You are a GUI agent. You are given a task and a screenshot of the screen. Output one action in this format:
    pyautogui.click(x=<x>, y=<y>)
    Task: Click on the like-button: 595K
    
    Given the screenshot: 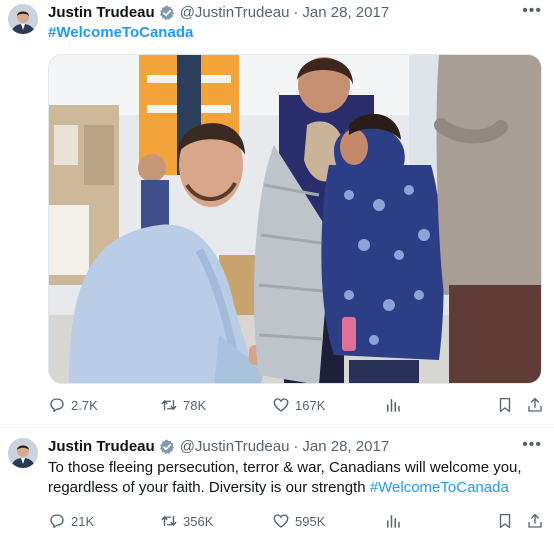 What is the action you would take?
    pyautogui.click(x=298, y=521)
    